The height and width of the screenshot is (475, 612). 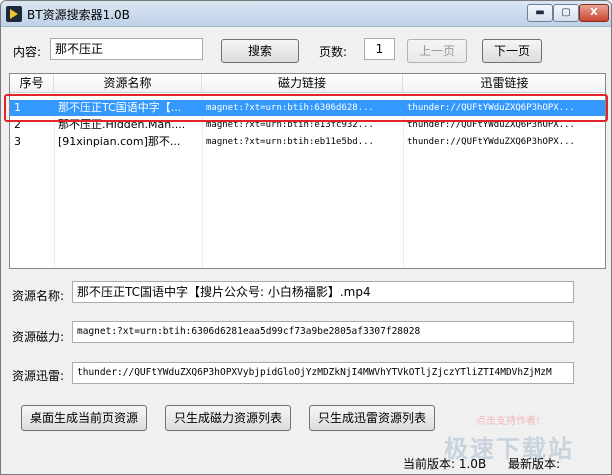 What do you see at coordinates (534, 464) in the screenshot?
I see `latest-version-text: 最新版本:` at bounding box center [534, 464].